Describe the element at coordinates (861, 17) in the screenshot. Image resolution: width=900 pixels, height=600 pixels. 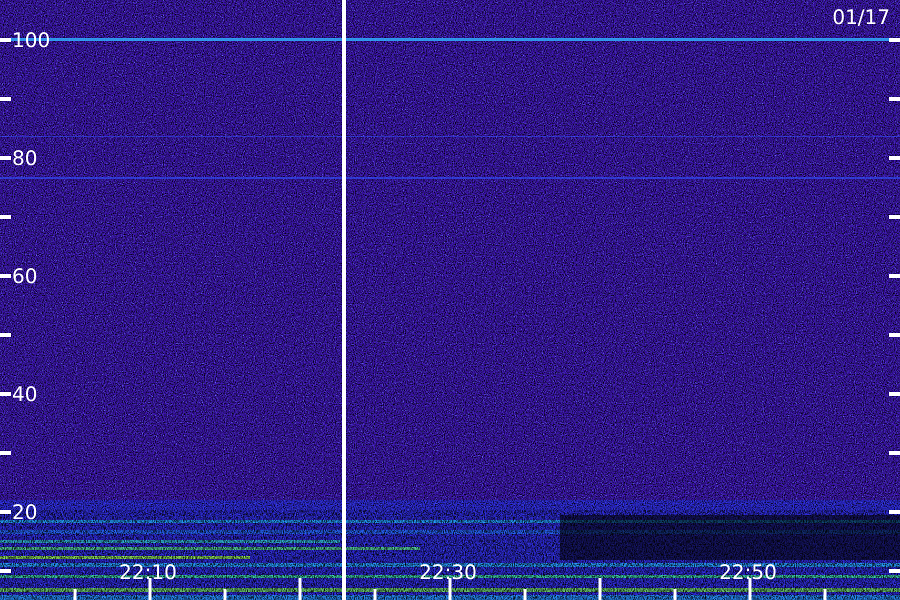
I see `date-label: 01/17` at that location.